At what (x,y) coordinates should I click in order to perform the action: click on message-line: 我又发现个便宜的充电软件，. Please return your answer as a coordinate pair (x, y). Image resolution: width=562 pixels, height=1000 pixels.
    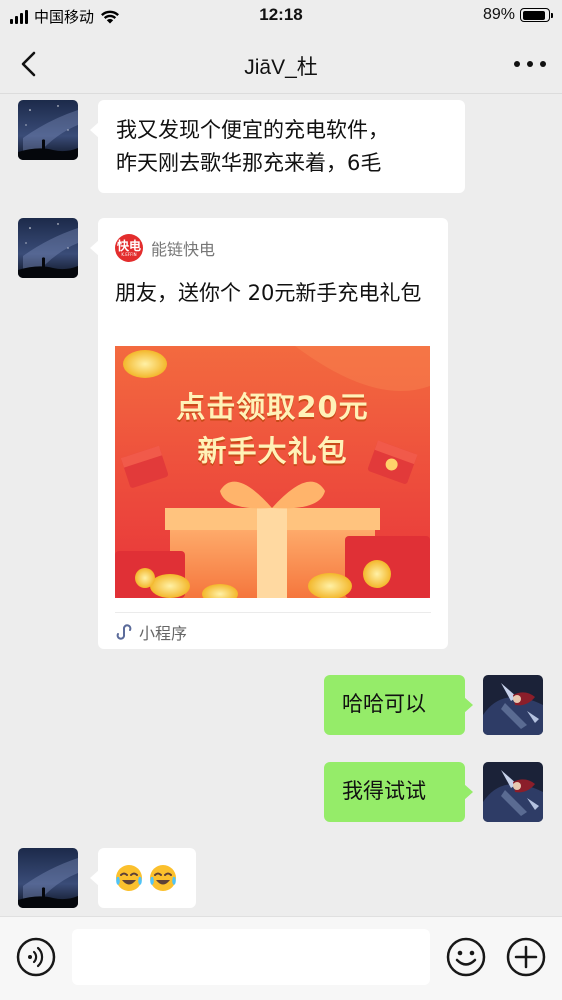
    Looking at the image, I should click on (252, 130).